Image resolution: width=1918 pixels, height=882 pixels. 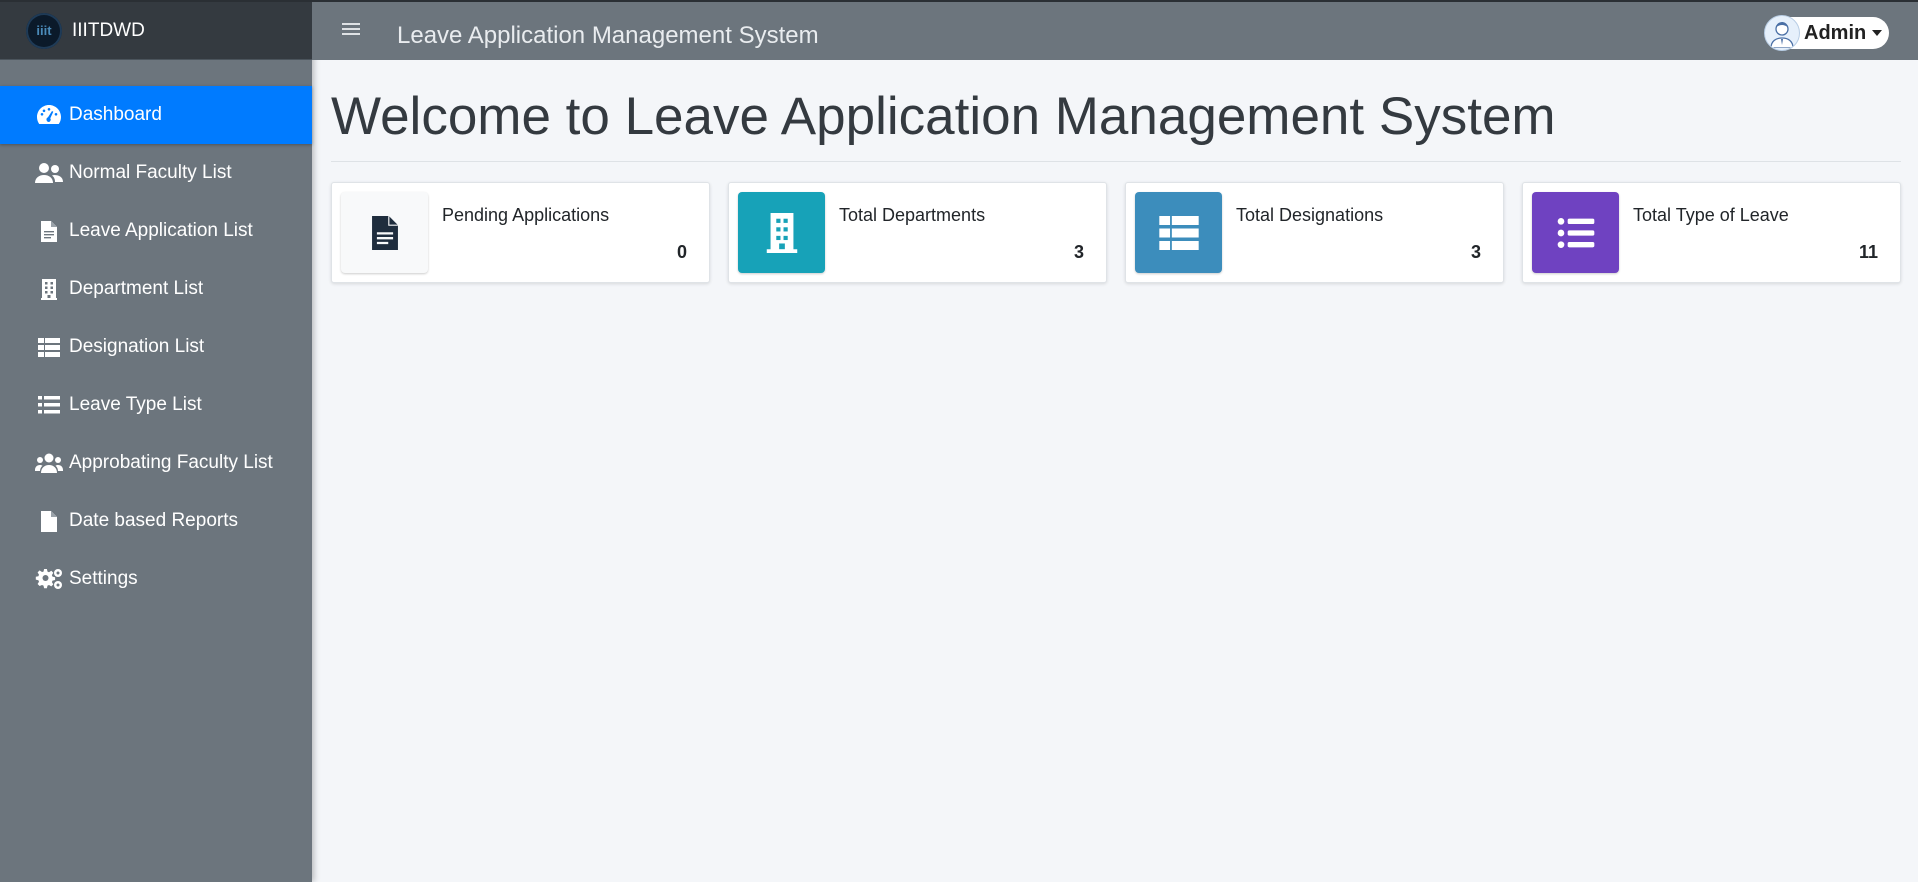 I want to click on info-box-total-leave-types: Total Type of Leave 11, so click(x=1711, y=232).